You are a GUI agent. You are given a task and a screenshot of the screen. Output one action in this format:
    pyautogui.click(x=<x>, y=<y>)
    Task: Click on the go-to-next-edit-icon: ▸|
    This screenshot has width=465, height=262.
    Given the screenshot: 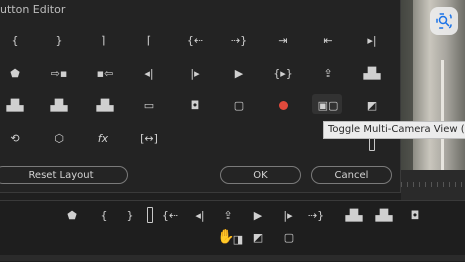 What is the action you would take?
    pyautogui.click(x=372, y=40)
    